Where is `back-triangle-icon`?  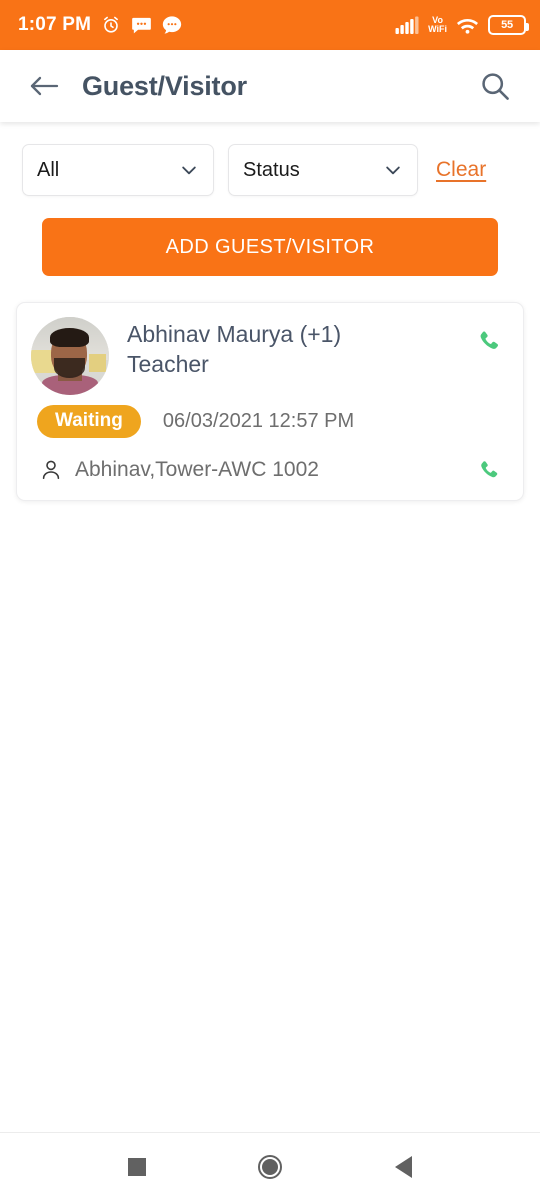
back-triangle-icon is located at coordinates (403, 1166).